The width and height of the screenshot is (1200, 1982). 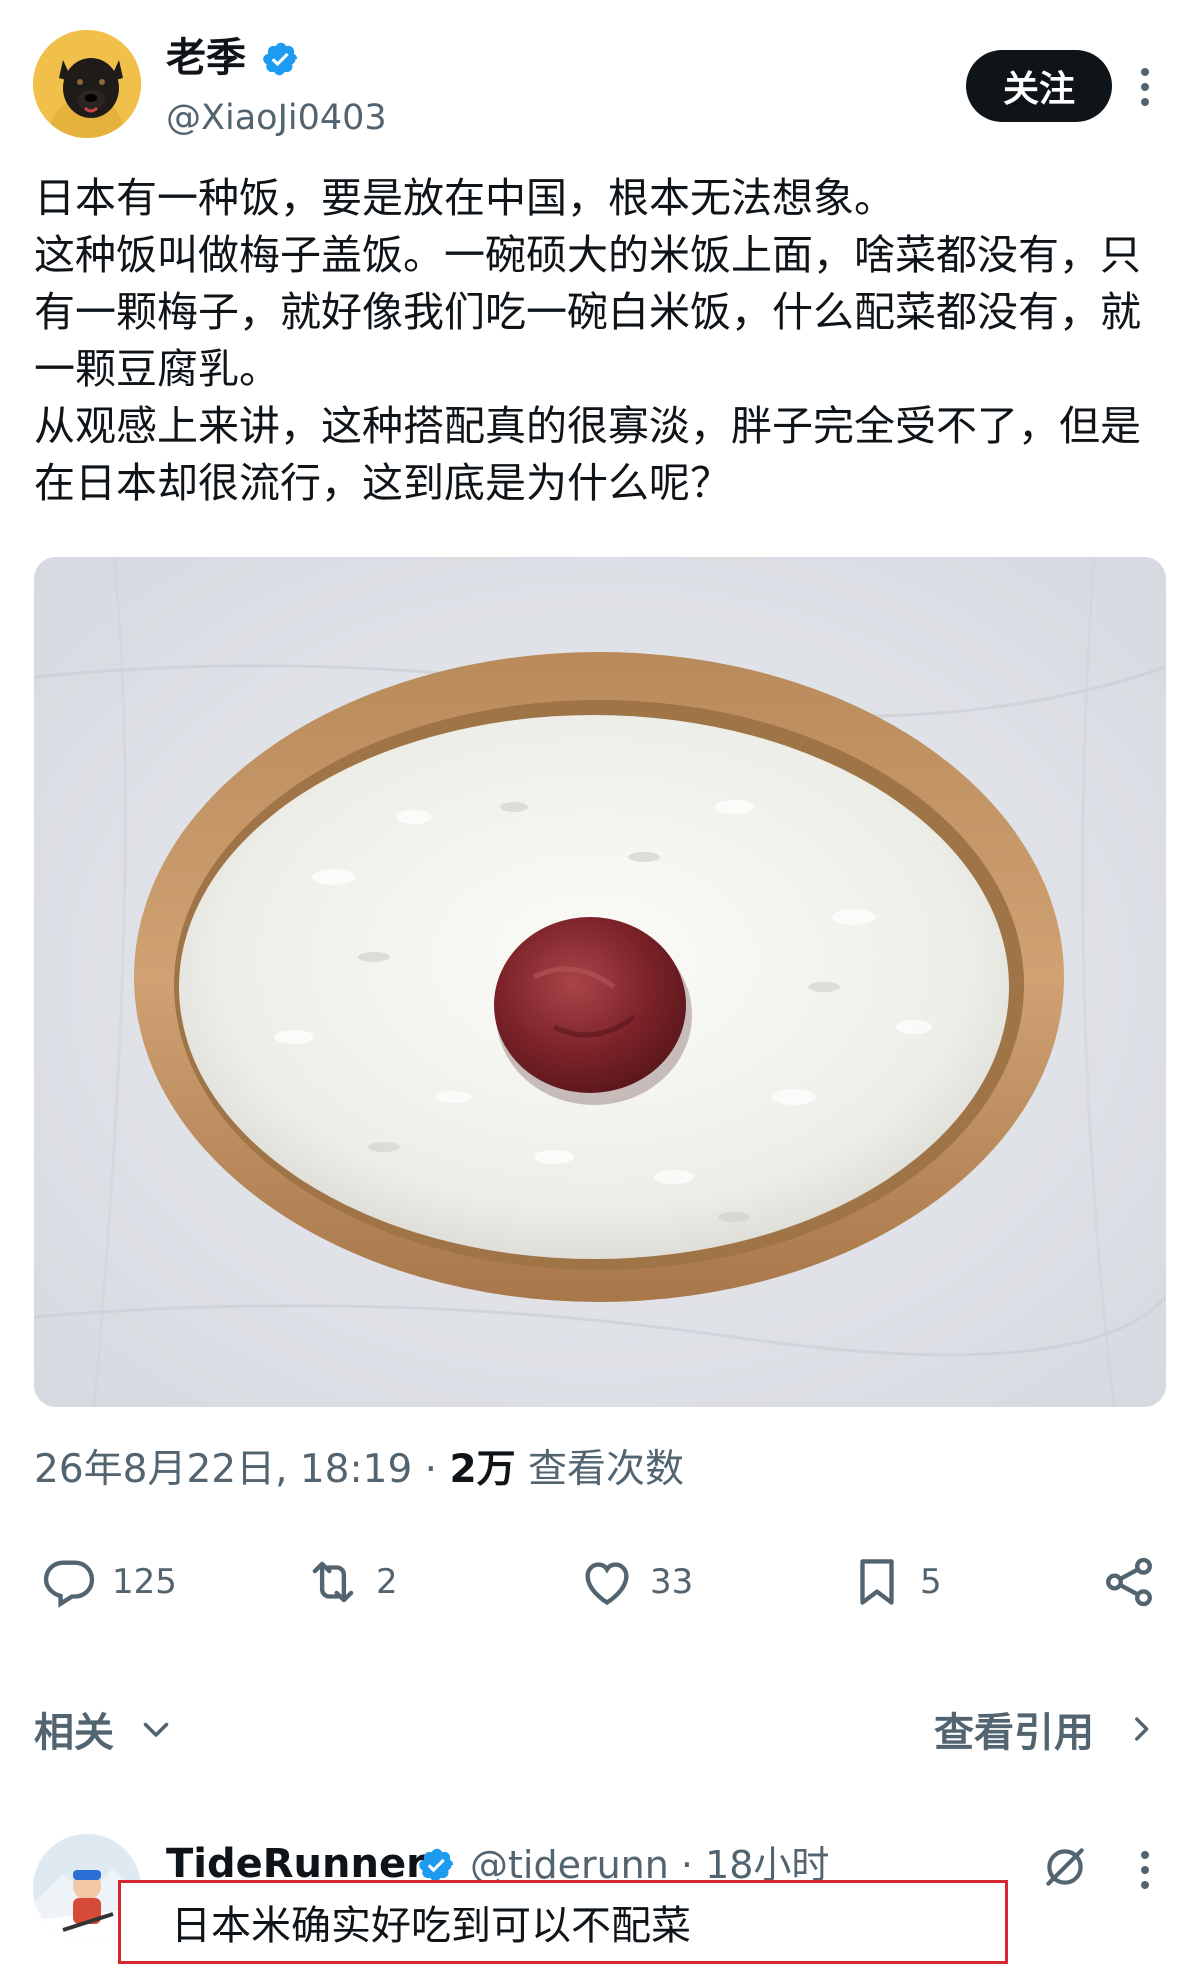 I want to click on reply-more-icon, so click(x=1145, y=1870).